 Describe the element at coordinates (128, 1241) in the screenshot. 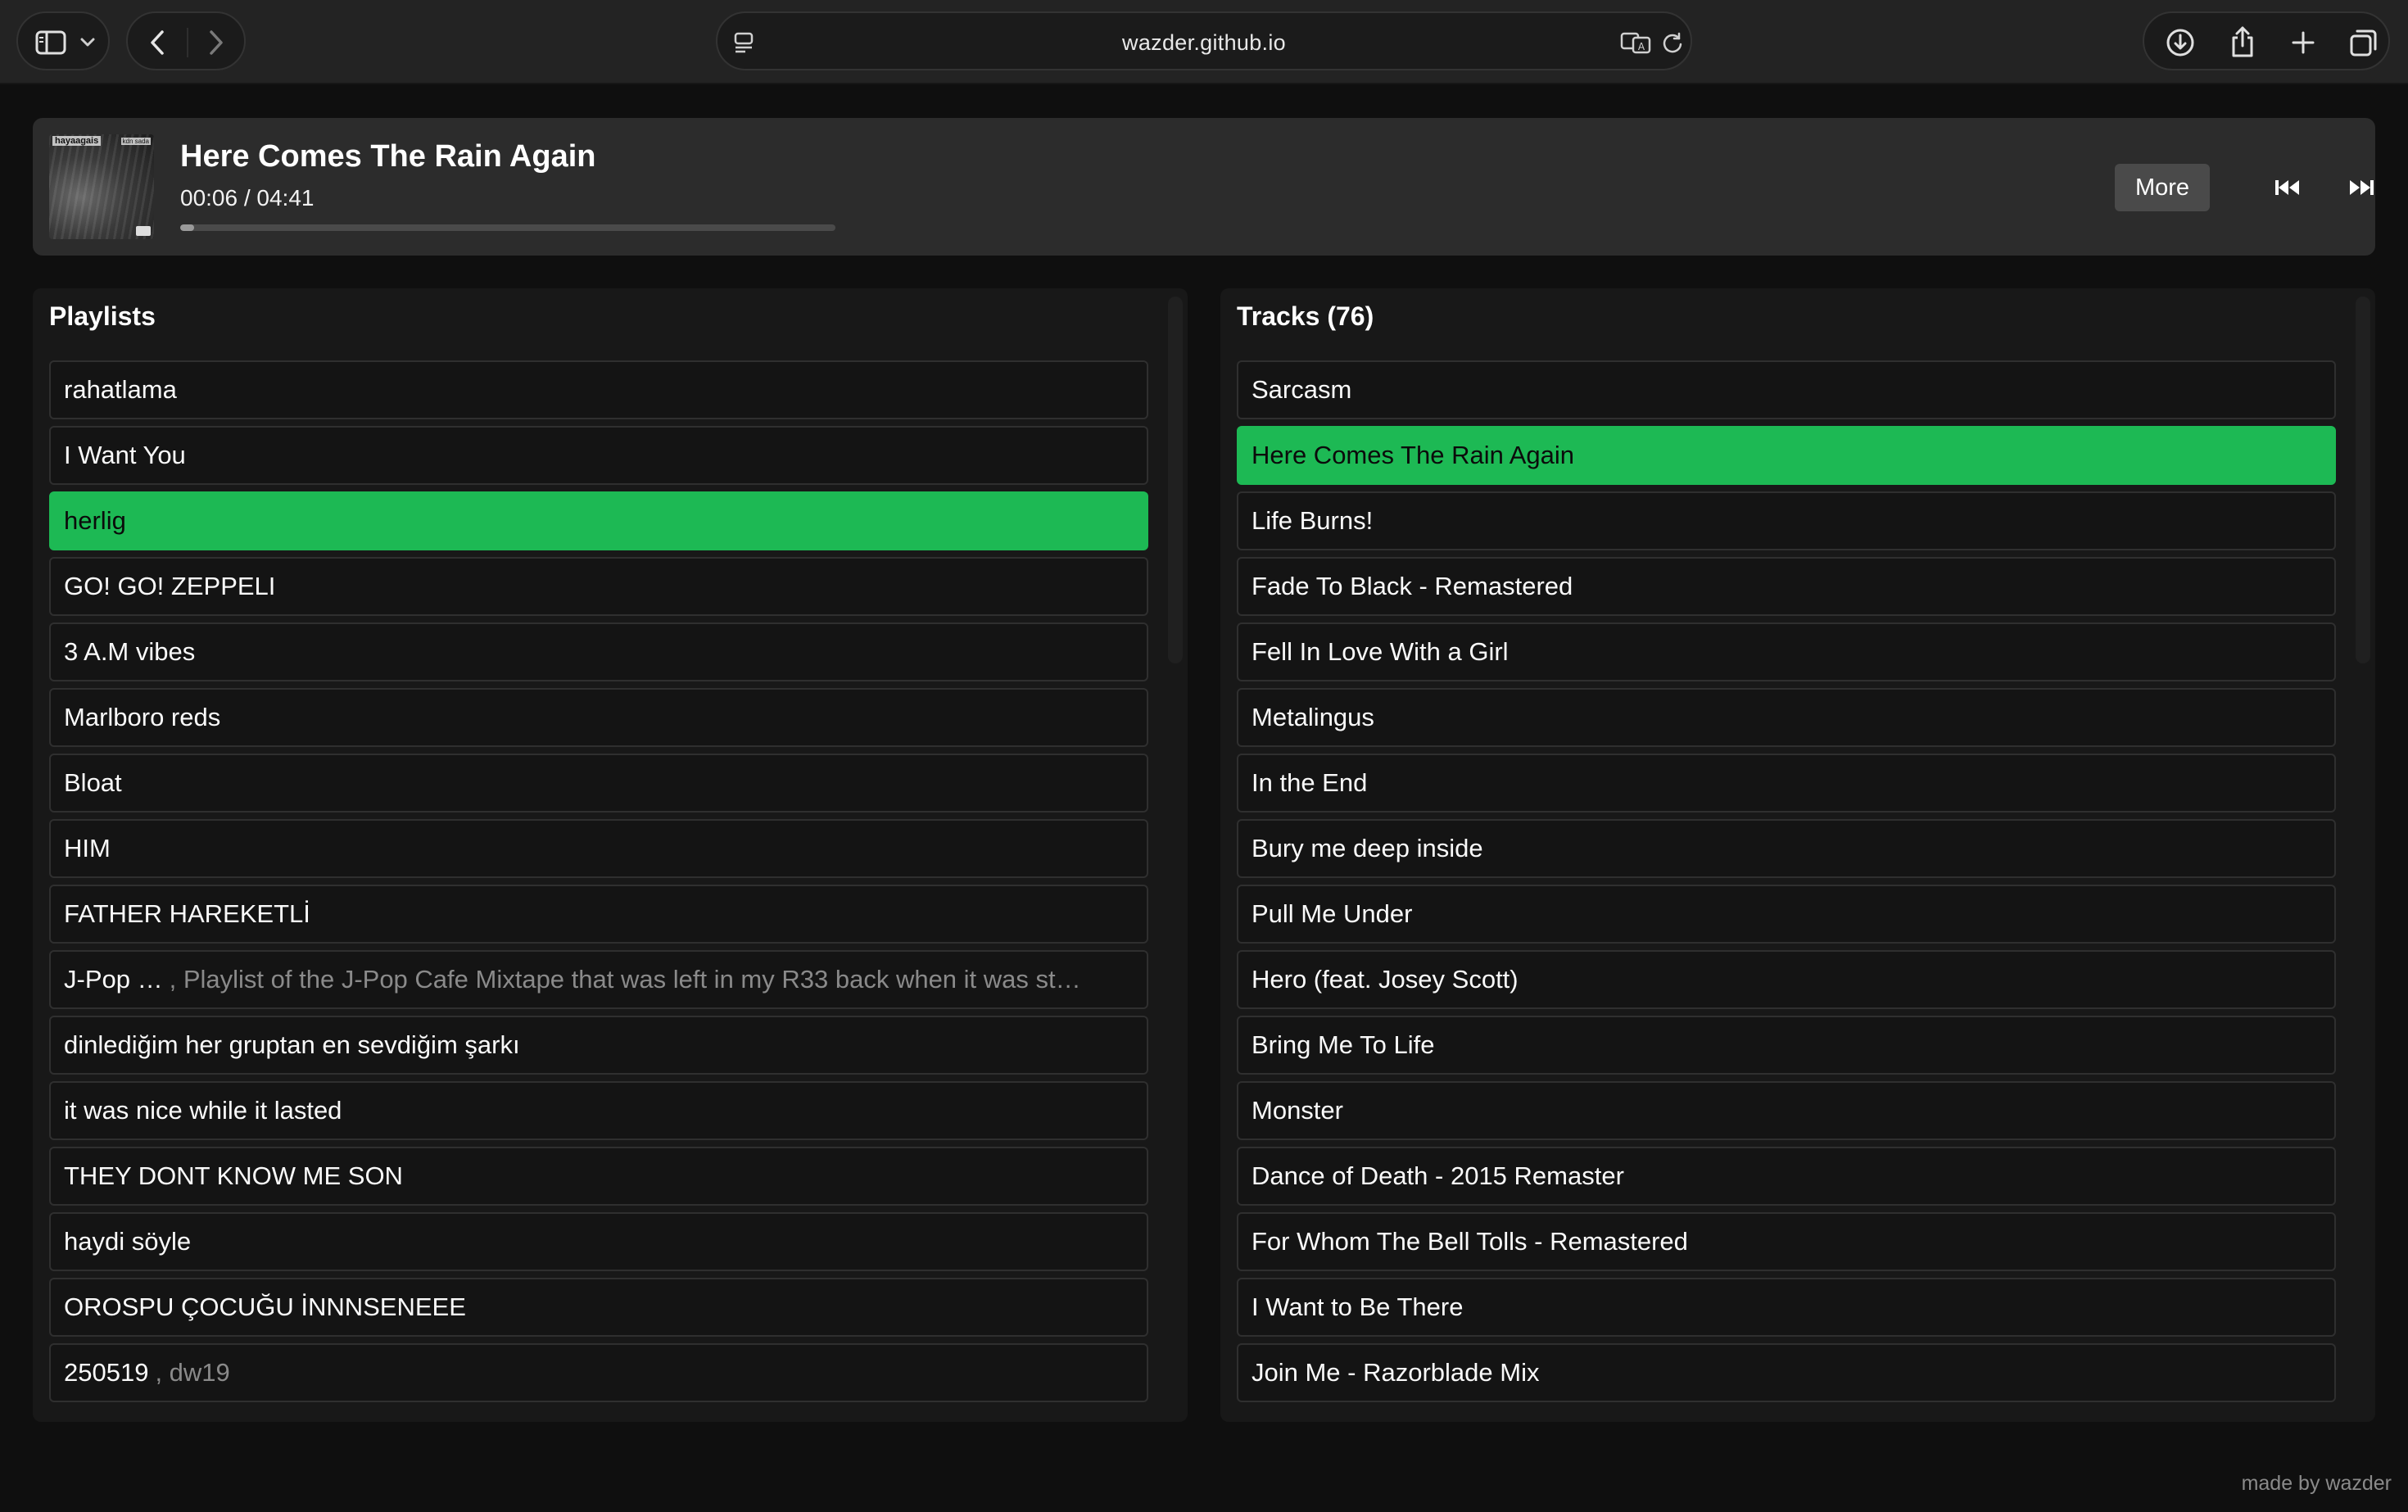

I see `playlist-item-name: haydi söyle` at that location.